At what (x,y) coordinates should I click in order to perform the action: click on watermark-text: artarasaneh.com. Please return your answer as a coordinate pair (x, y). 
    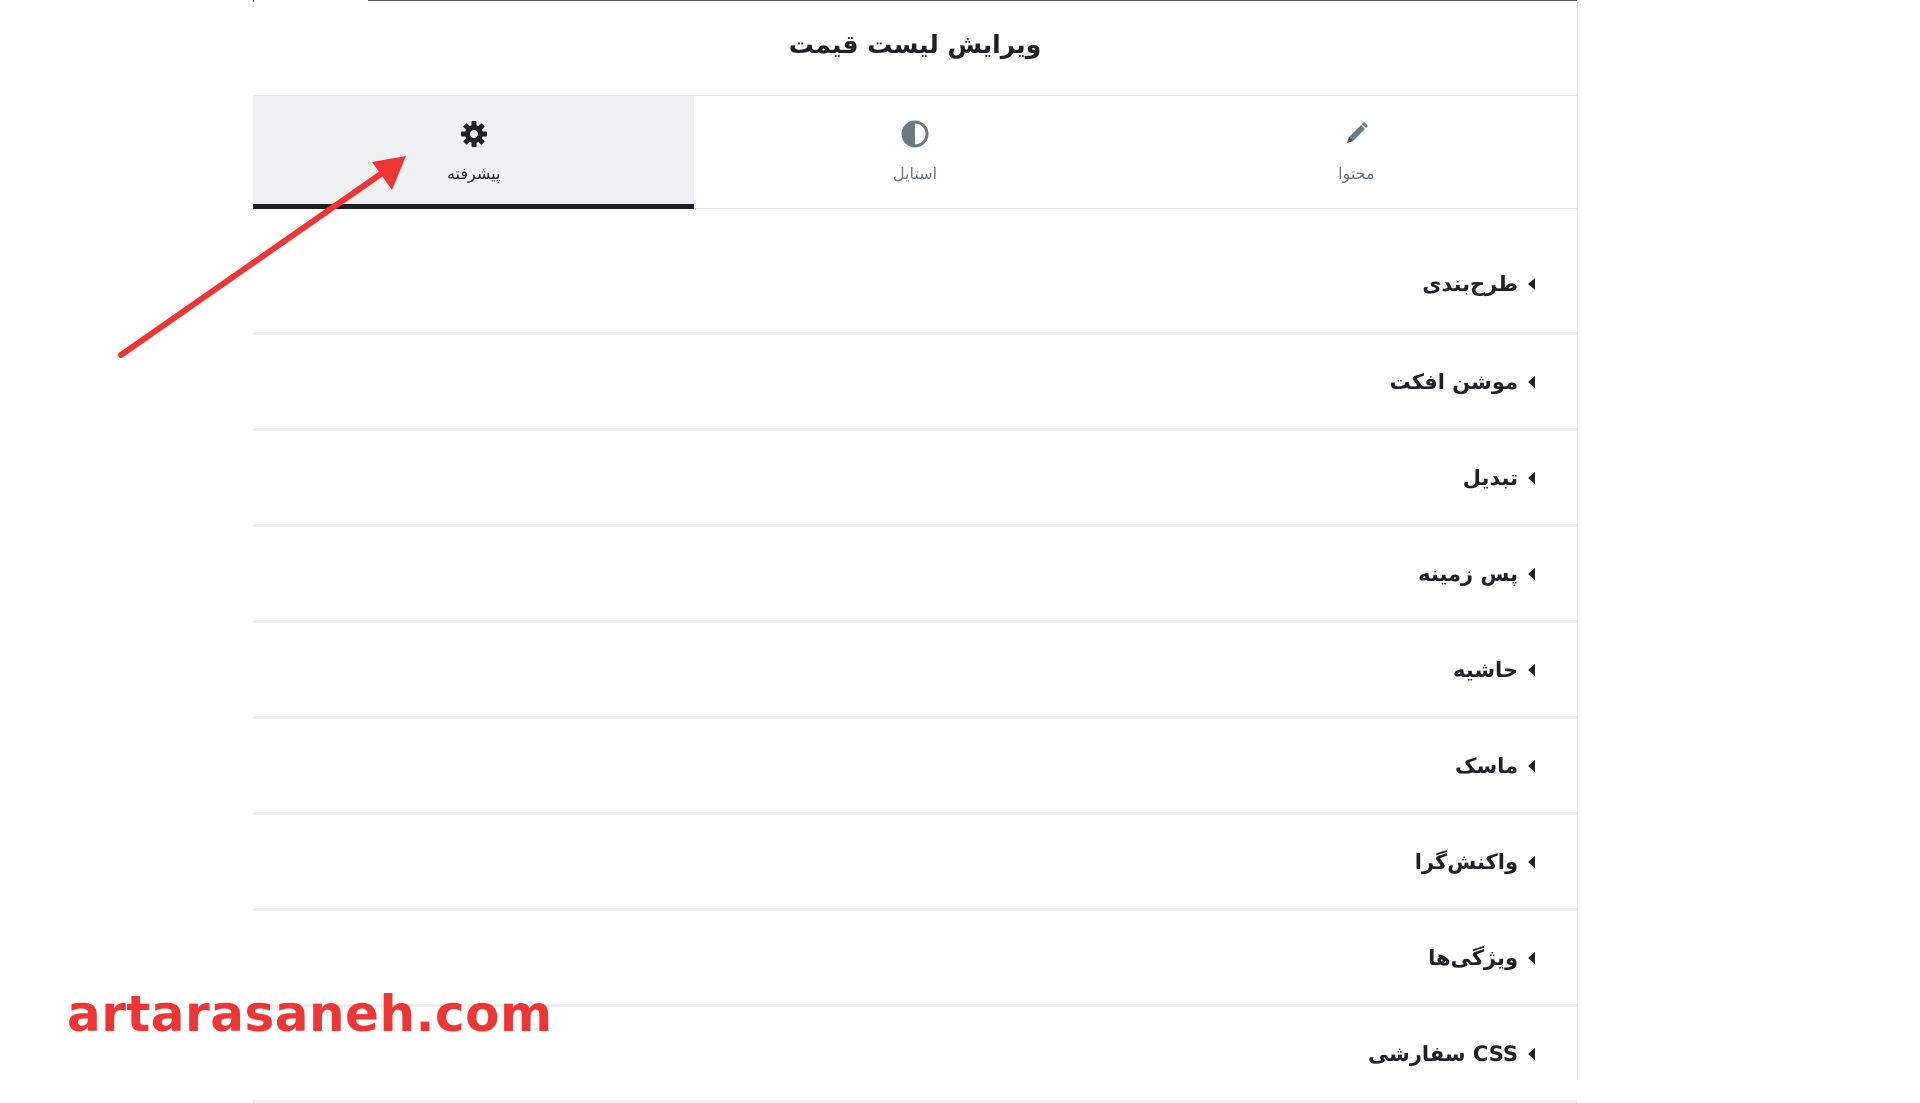
    Looking at the image, I should click on (310, 1014).